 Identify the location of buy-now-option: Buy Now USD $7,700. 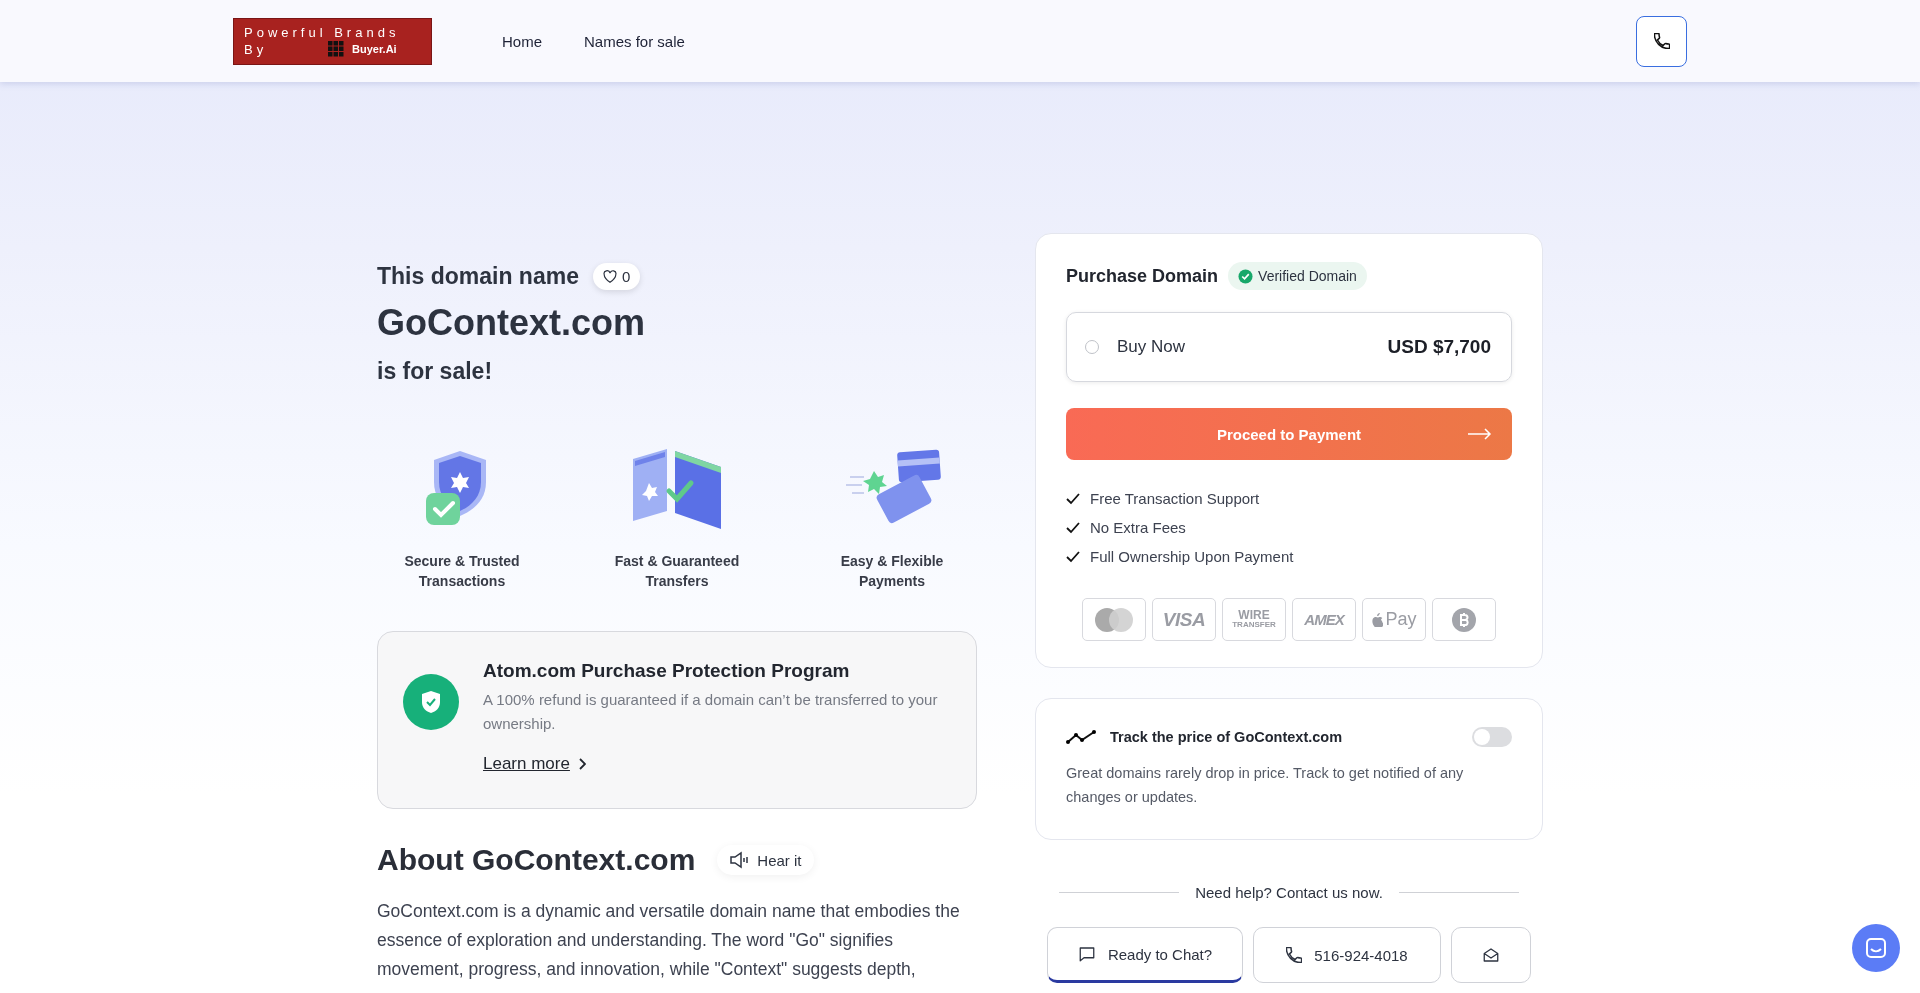
(1289, 347).